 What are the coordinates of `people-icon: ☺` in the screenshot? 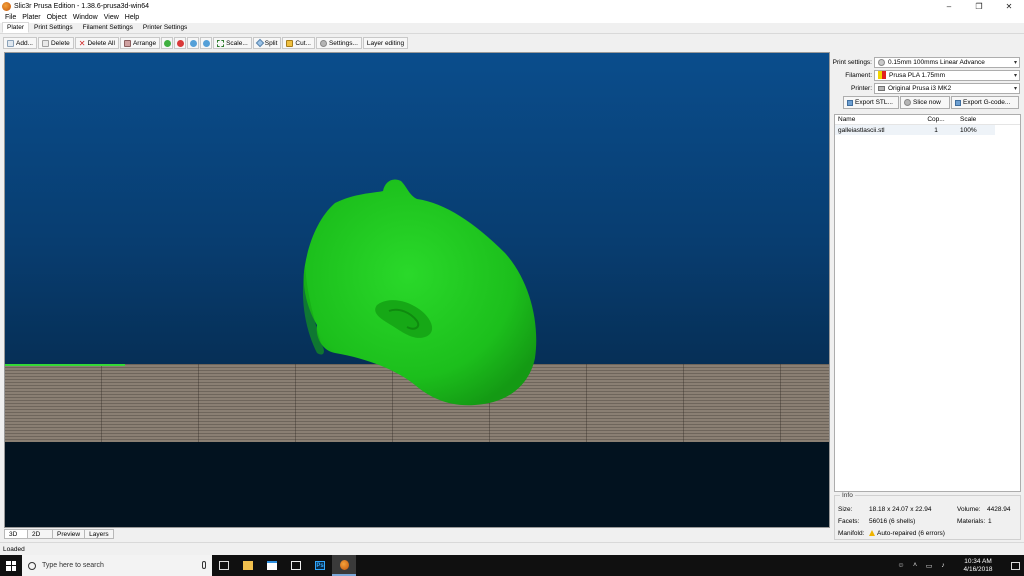 It's located at (901, 565).